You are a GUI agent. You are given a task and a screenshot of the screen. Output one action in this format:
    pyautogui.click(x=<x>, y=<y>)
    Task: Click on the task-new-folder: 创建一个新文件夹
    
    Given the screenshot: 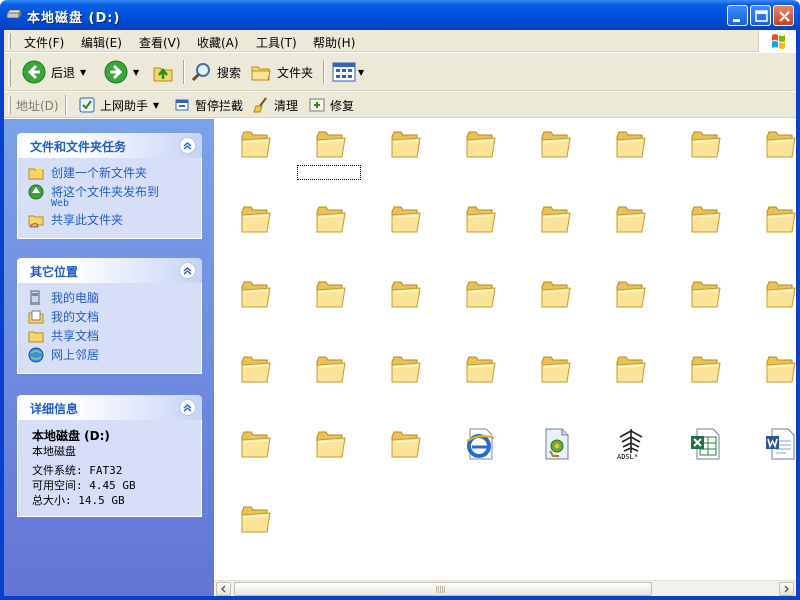 What is the action you would take?
    pyautogui.click(x=114, y=173)
    